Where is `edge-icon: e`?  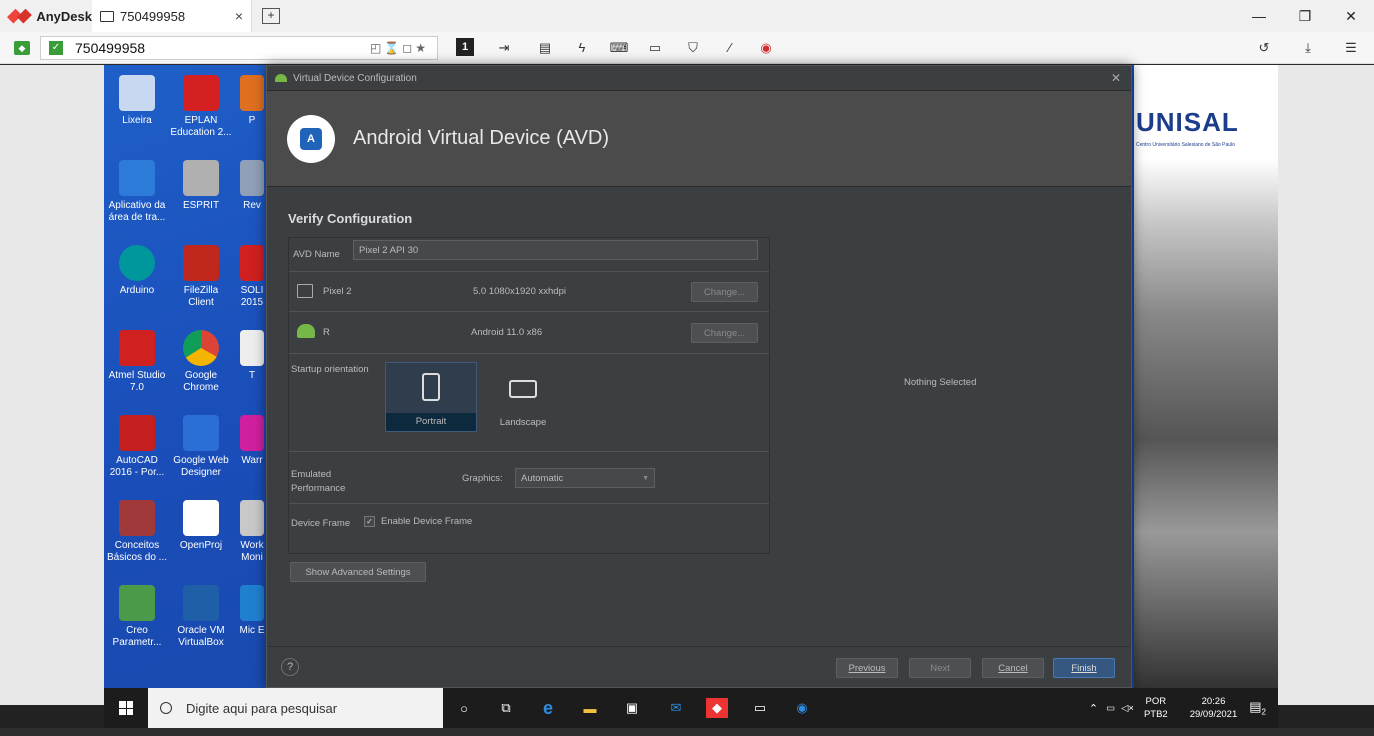
edge-icon: e is located at coordinates (548, 708).